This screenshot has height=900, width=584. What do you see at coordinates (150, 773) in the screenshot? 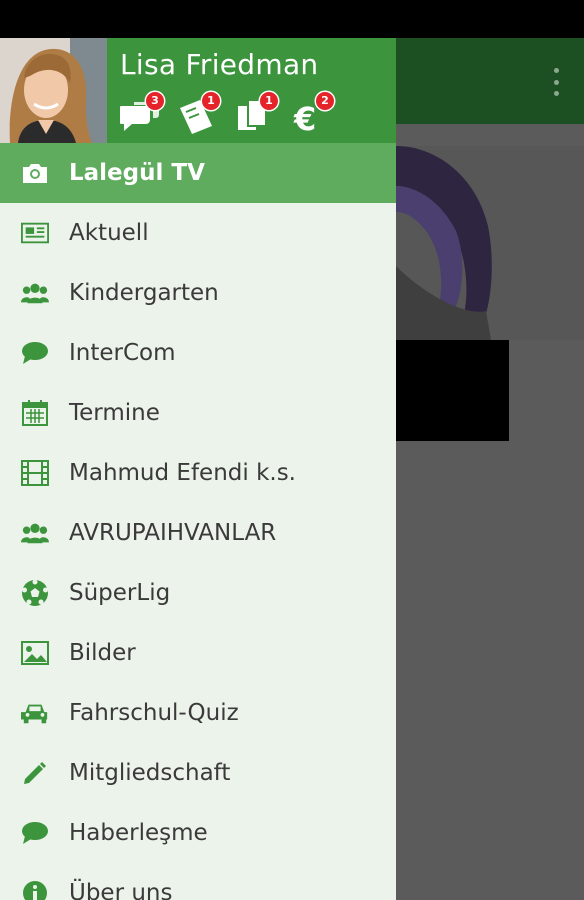
I see `menu-item-label: Mitgliedschaft` at bounding box center [150, 773].